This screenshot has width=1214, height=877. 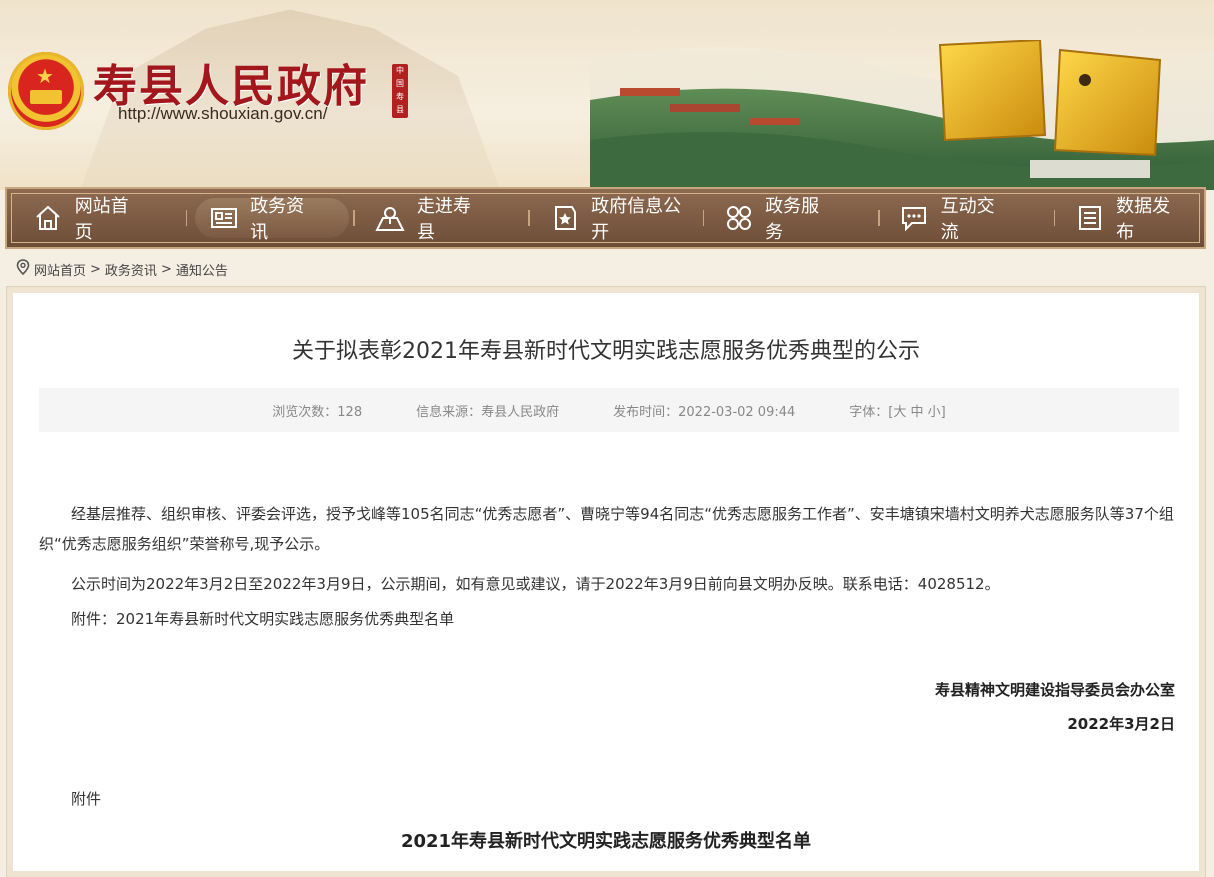 I want to click on breadcrumb-home: 网站首页, so click(x=60, y=269).